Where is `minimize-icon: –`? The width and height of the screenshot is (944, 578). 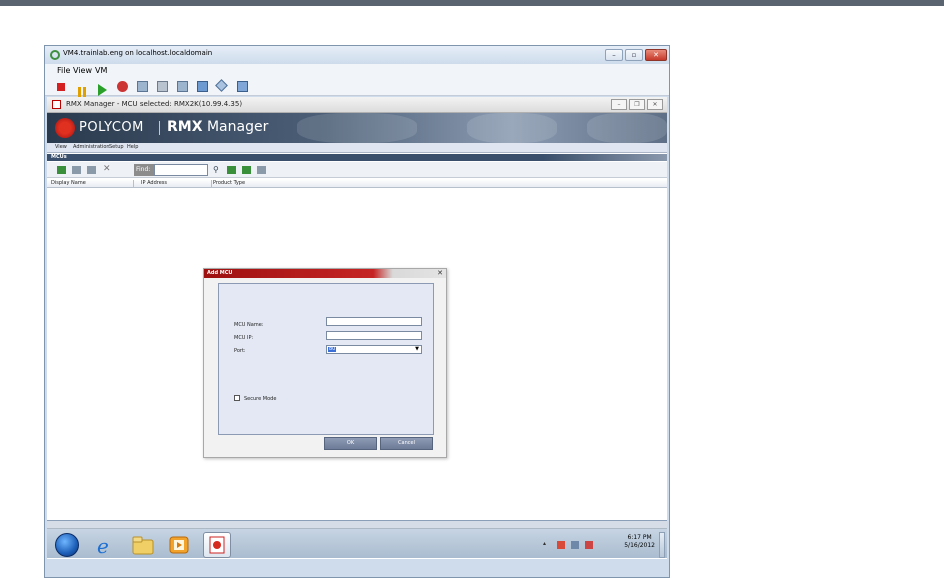
minimize-icon: – is located at coordinates (614, 55).